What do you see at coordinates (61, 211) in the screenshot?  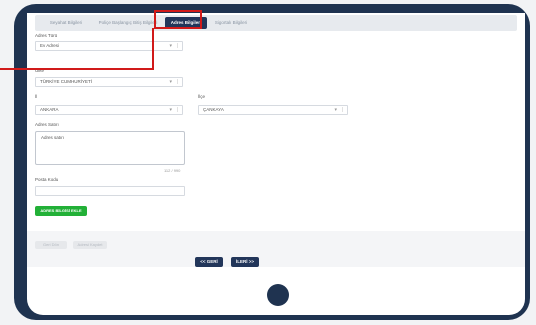 I see `add-address-button: ADRES BİLGİSİ EKLE` at bounding box center [61, 211].